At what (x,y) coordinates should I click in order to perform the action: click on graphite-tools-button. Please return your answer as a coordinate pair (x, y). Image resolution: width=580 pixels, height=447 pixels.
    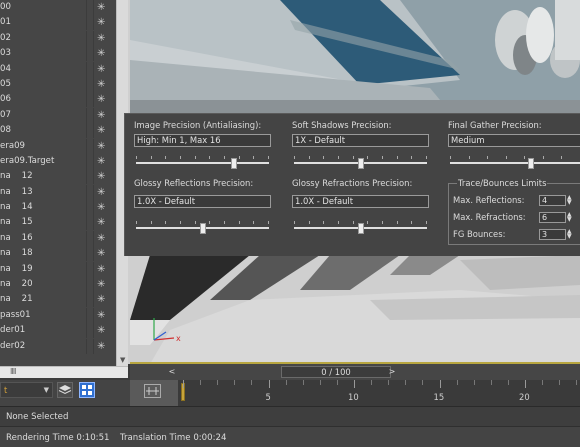
    Looking at the image, I should click on (87, 390).